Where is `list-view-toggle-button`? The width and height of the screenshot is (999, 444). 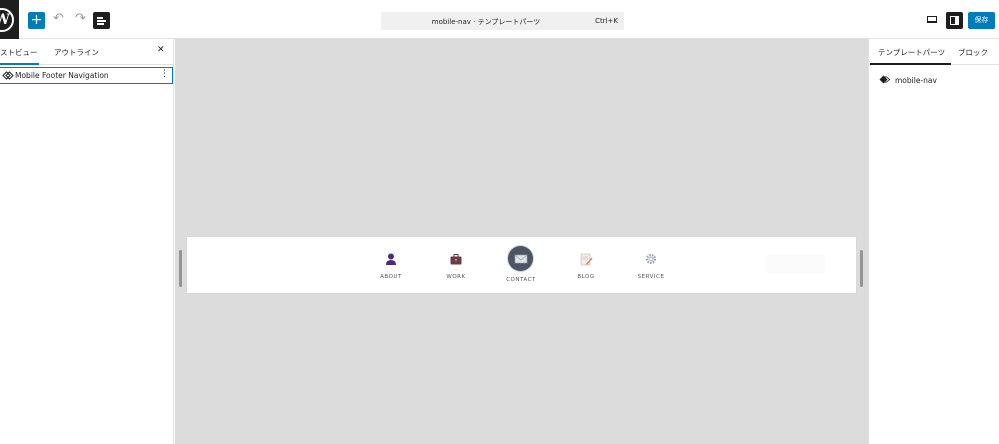
list-view-toggle-button is located at coordinates (101, 20).